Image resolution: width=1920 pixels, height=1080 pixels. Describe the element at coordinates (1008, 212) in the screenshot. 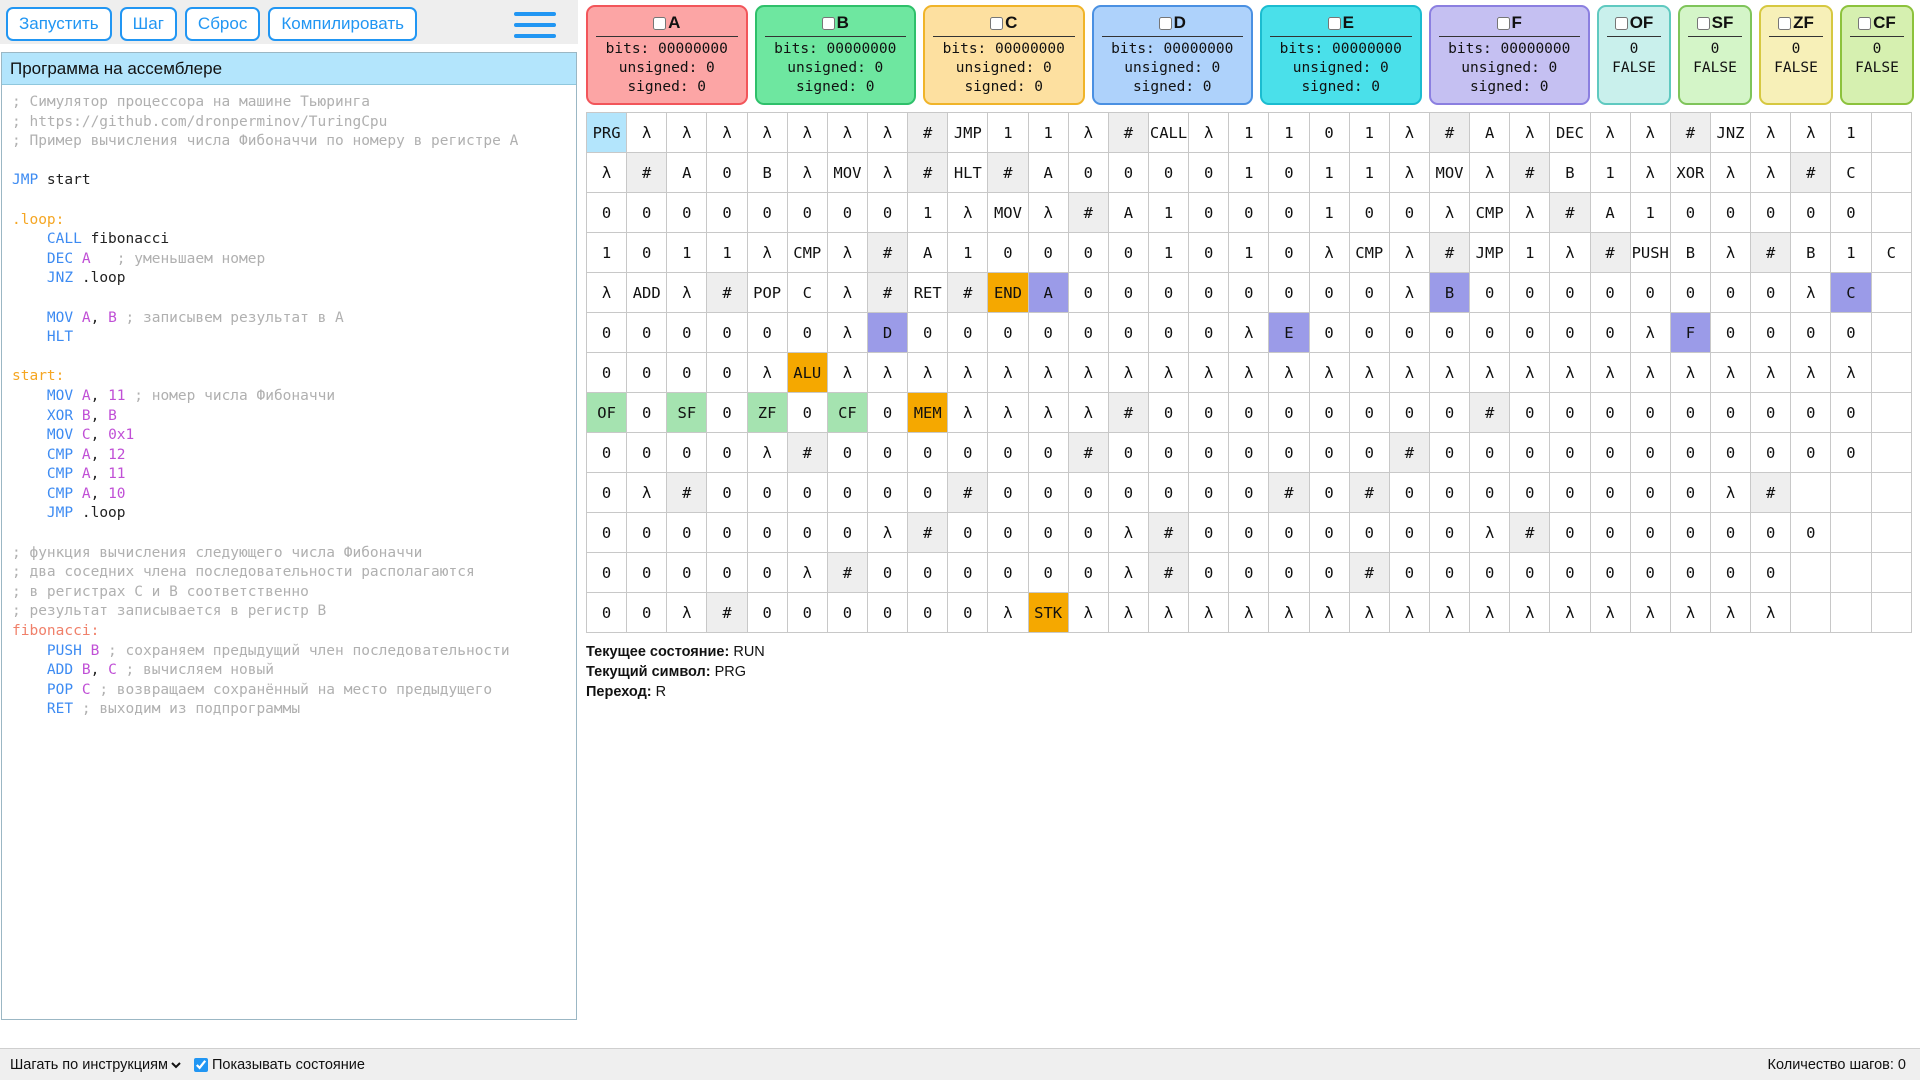

I see `tape-cell: MOV` at that location.